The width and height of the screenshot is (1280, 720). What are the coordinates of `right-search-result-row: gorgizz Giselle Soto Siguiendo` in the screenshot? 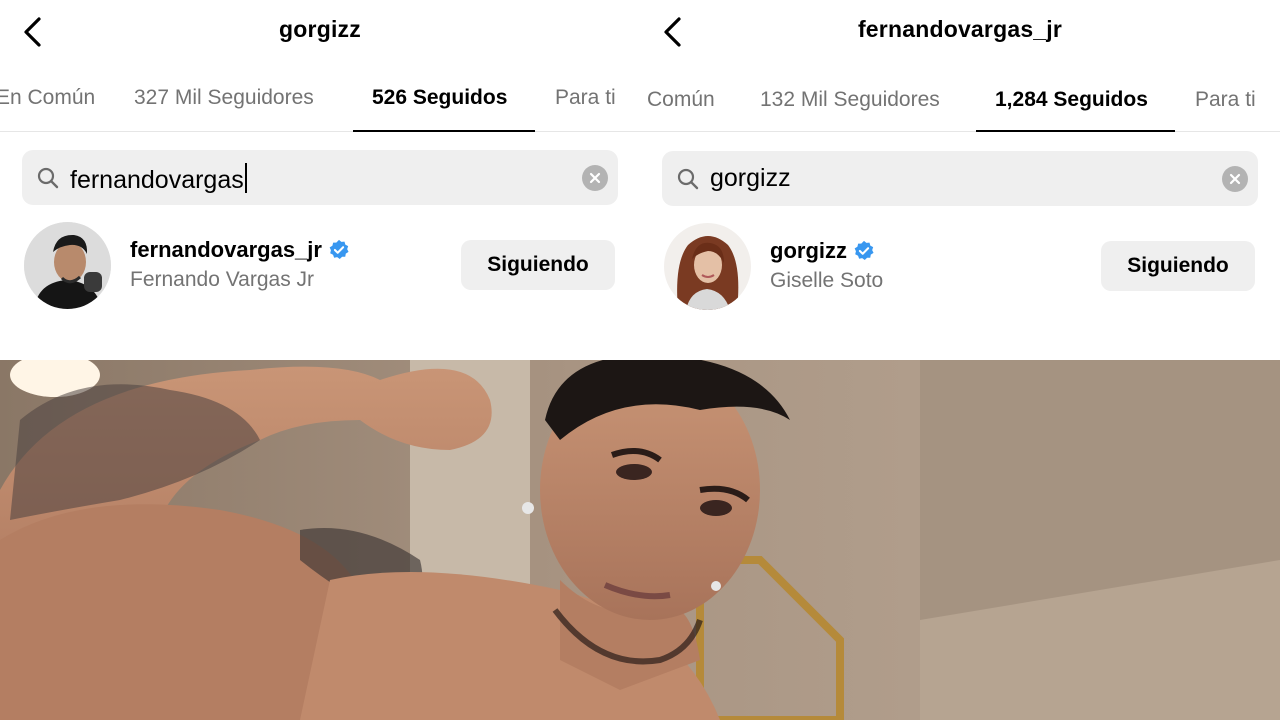 It's located at (960, 267).